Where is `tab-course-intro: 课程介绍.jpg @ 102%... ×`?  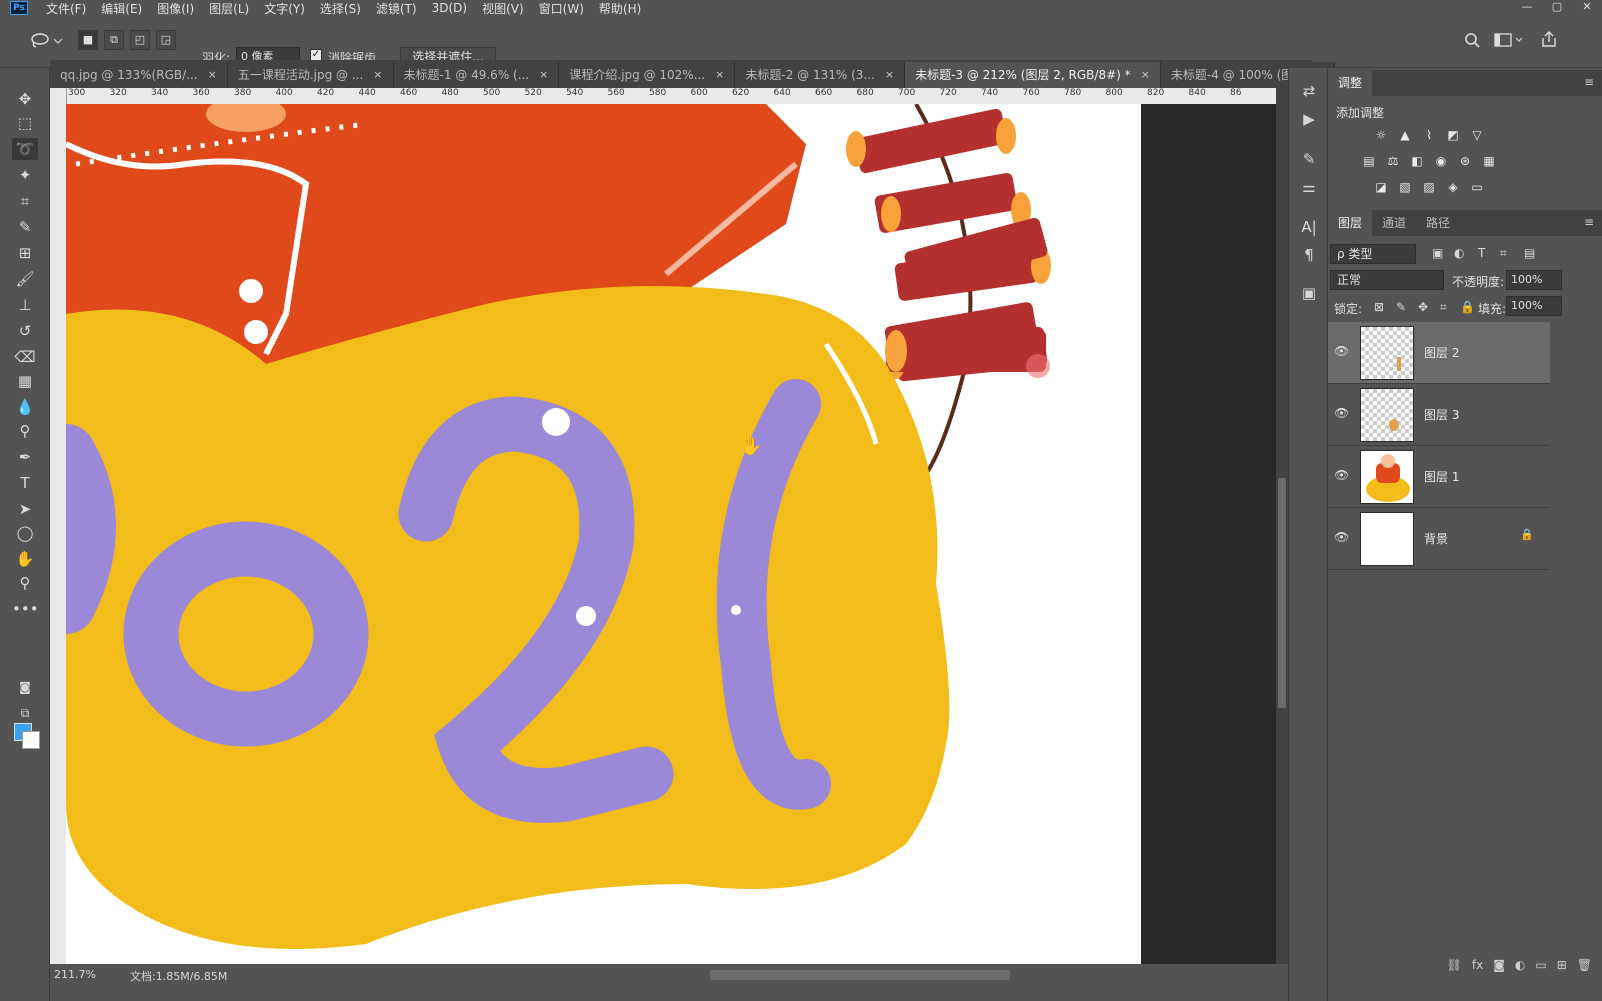
tab-course-intro: 课程介绍.jpg @ 102%... × is located at coordinates (647, 75).